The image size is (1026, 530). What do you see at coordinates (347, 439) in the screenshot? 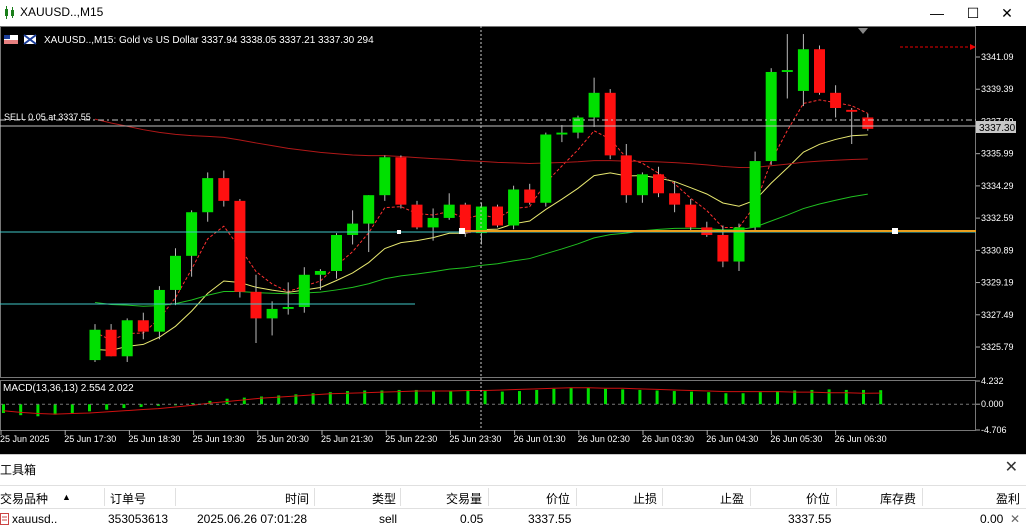
I see `time-axis-label: 25 Jun 21:30` at bounding box center [347, 439].